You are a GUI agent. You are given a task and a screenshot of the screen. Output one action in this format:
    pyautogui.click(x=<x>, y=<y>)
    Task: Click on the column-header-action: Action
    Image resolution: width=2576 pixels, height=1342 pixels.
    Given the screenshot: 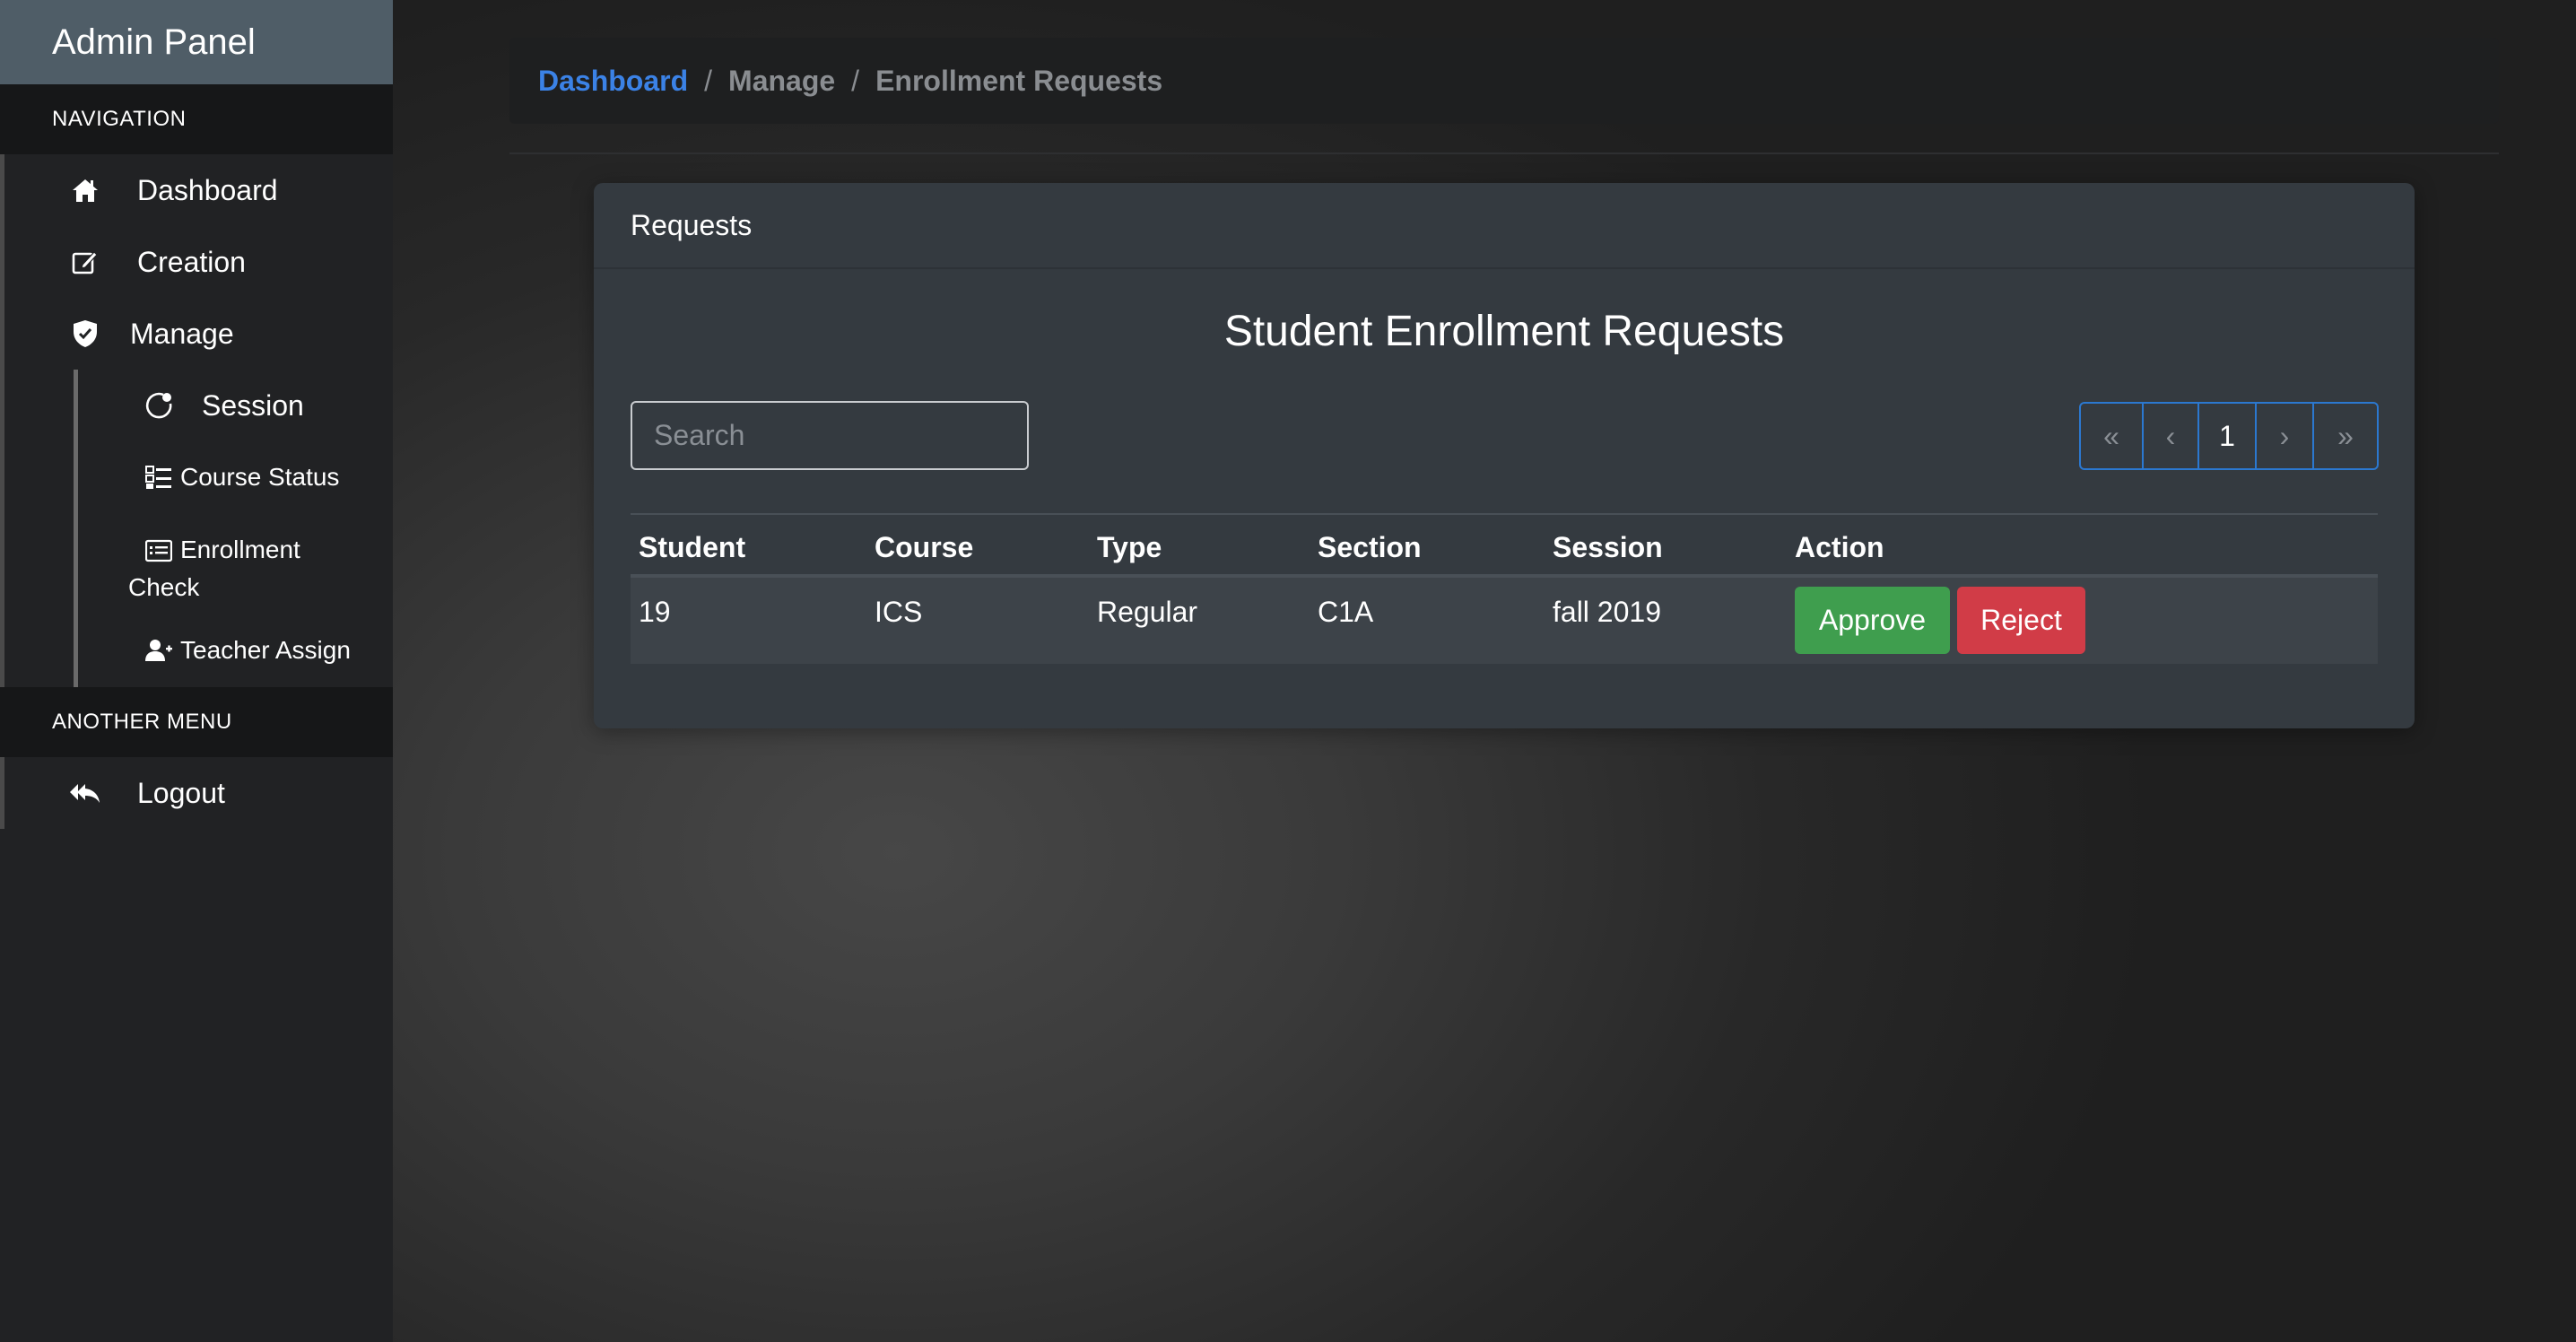 What is the action you would take?
    pyautogui.click(x=1839, y=546)
    